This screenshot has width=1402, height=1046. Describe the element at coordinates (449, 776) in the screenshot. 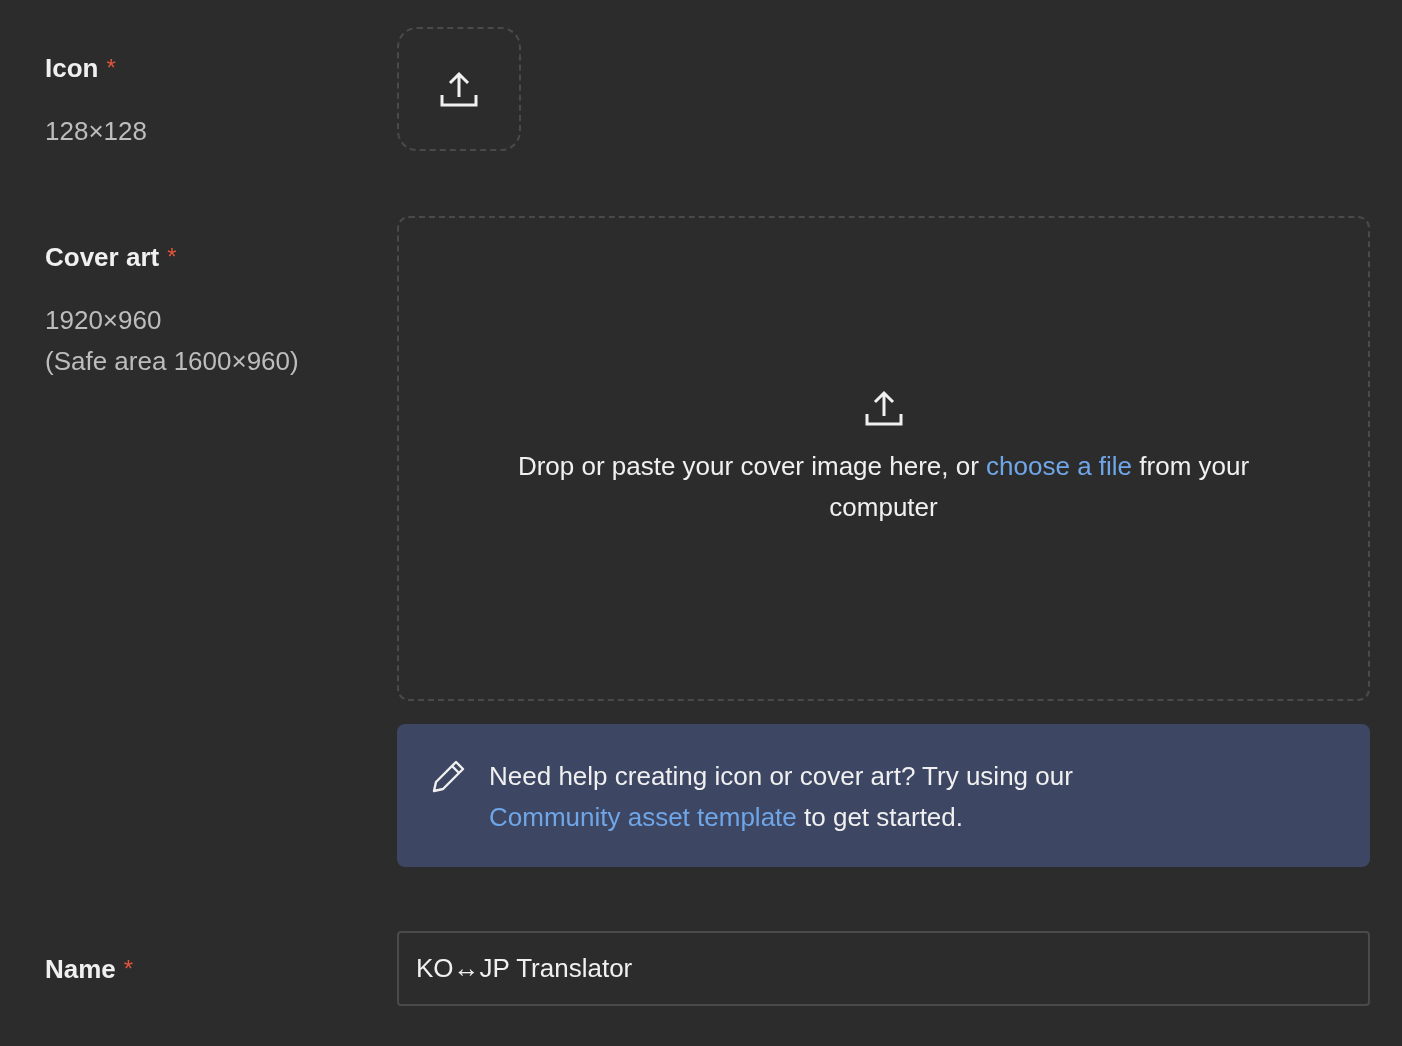

I see `pencil-icon` at that location.